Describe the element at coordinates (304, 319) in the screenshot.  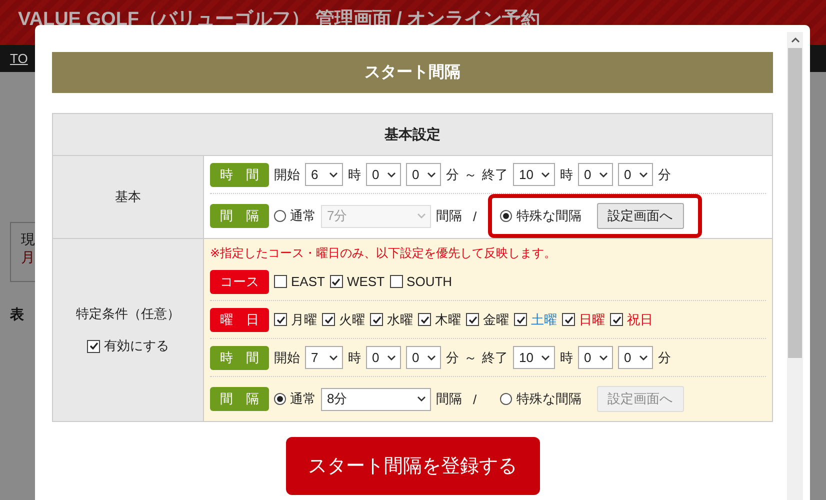
I see `checkbox-label: 月曜` at that location.